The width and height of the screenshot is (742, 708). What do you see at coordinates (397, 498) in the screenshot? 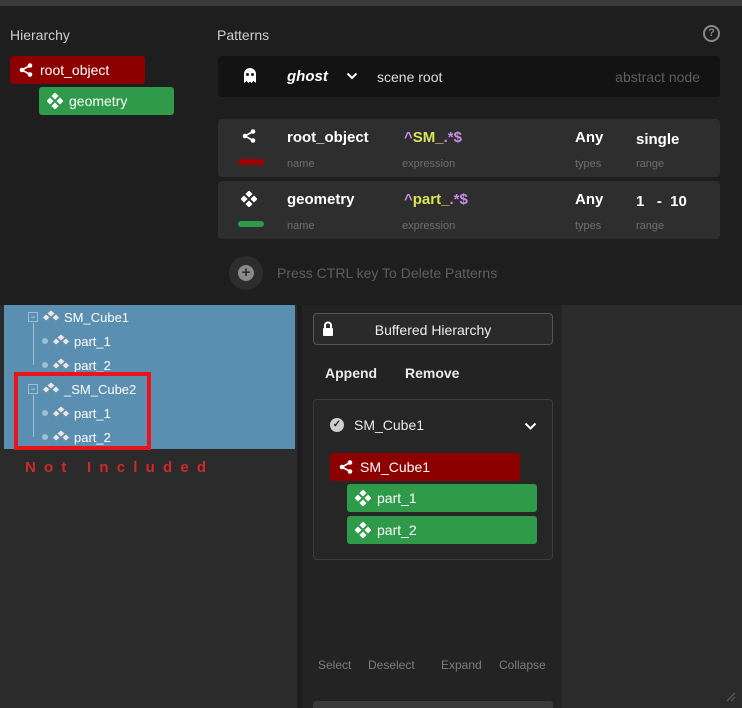
I see `buffered-node-label: part_1` at bounding box center [397, 498].